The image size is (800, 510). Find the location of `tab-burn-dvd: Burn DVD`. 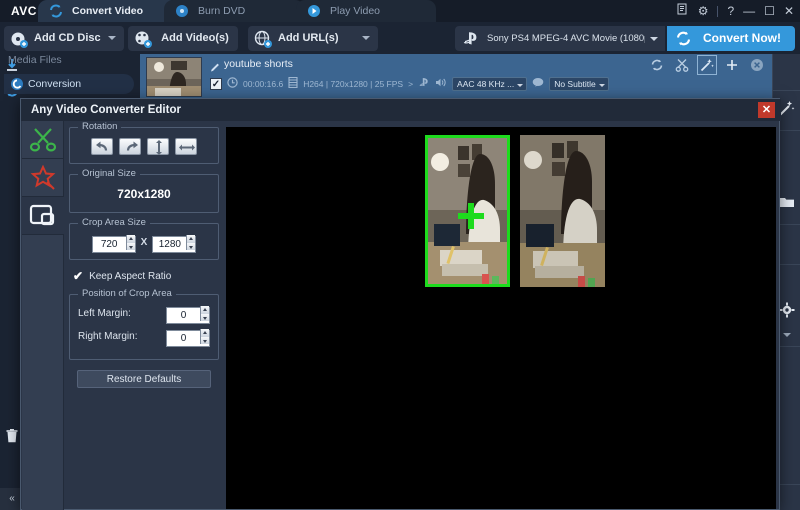

tab-burn-dvd: Burn DVD is located at coordinates (234, 11).